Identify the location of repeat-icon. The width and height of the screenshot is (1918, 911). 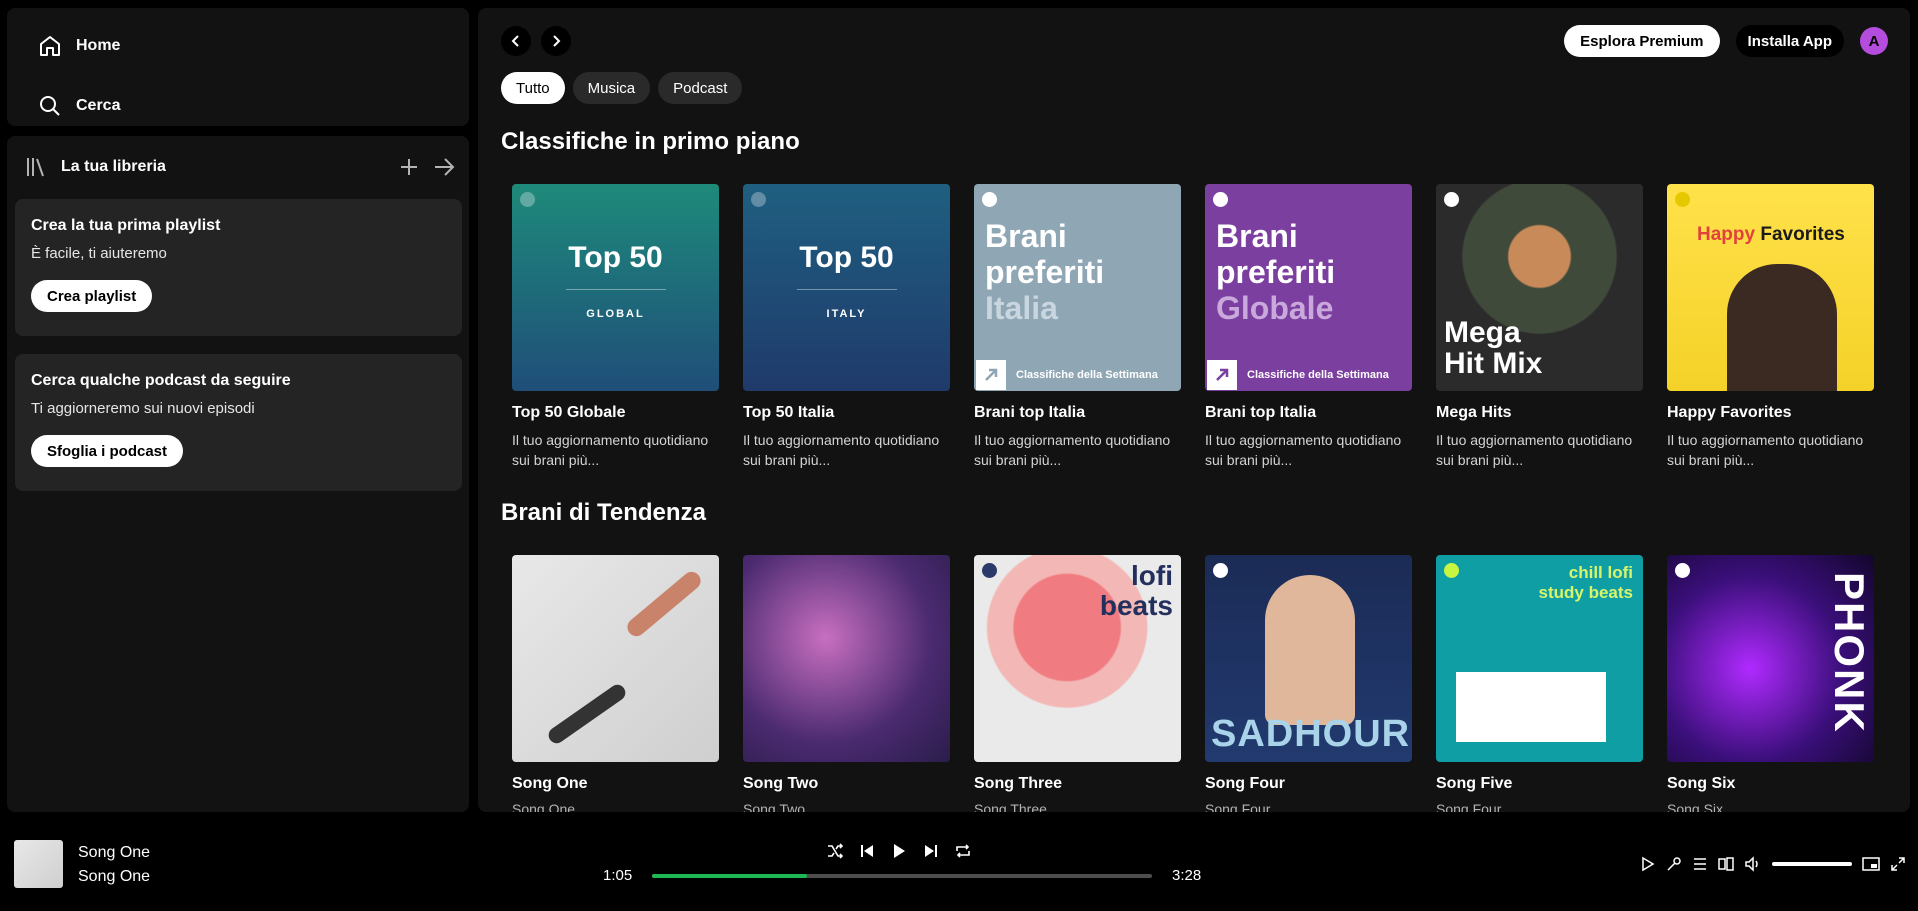
(963, 851).